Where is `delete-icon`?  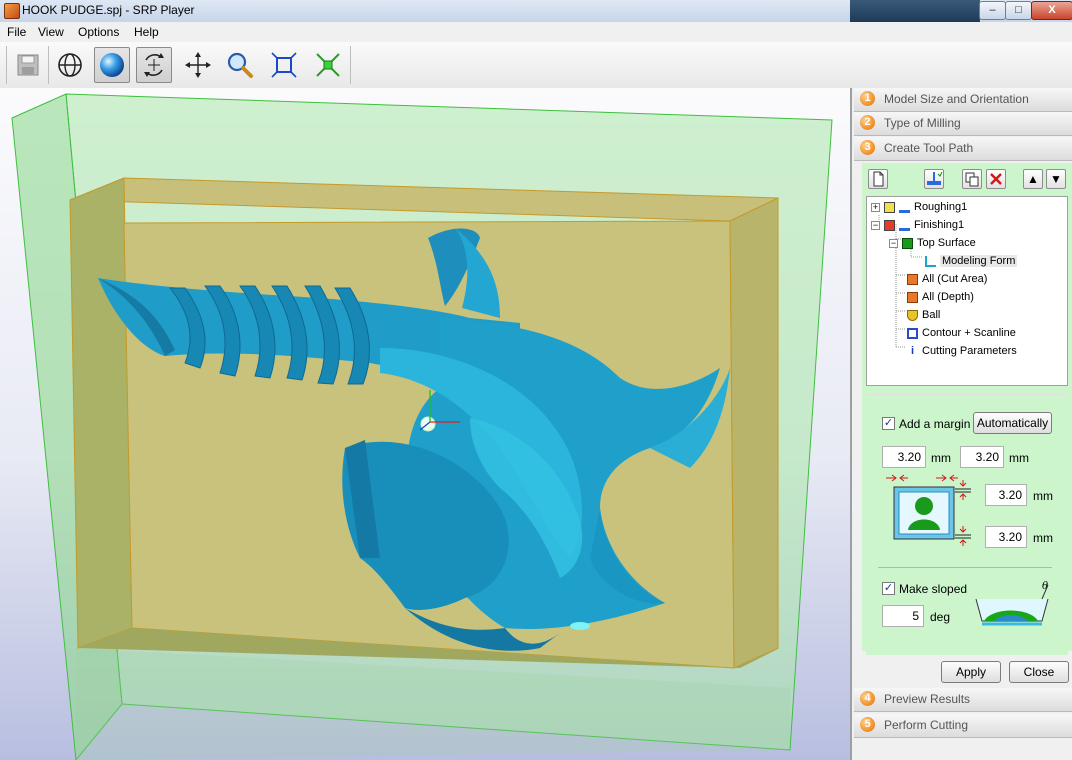
delete-icon is located at coordinates (996, 179).